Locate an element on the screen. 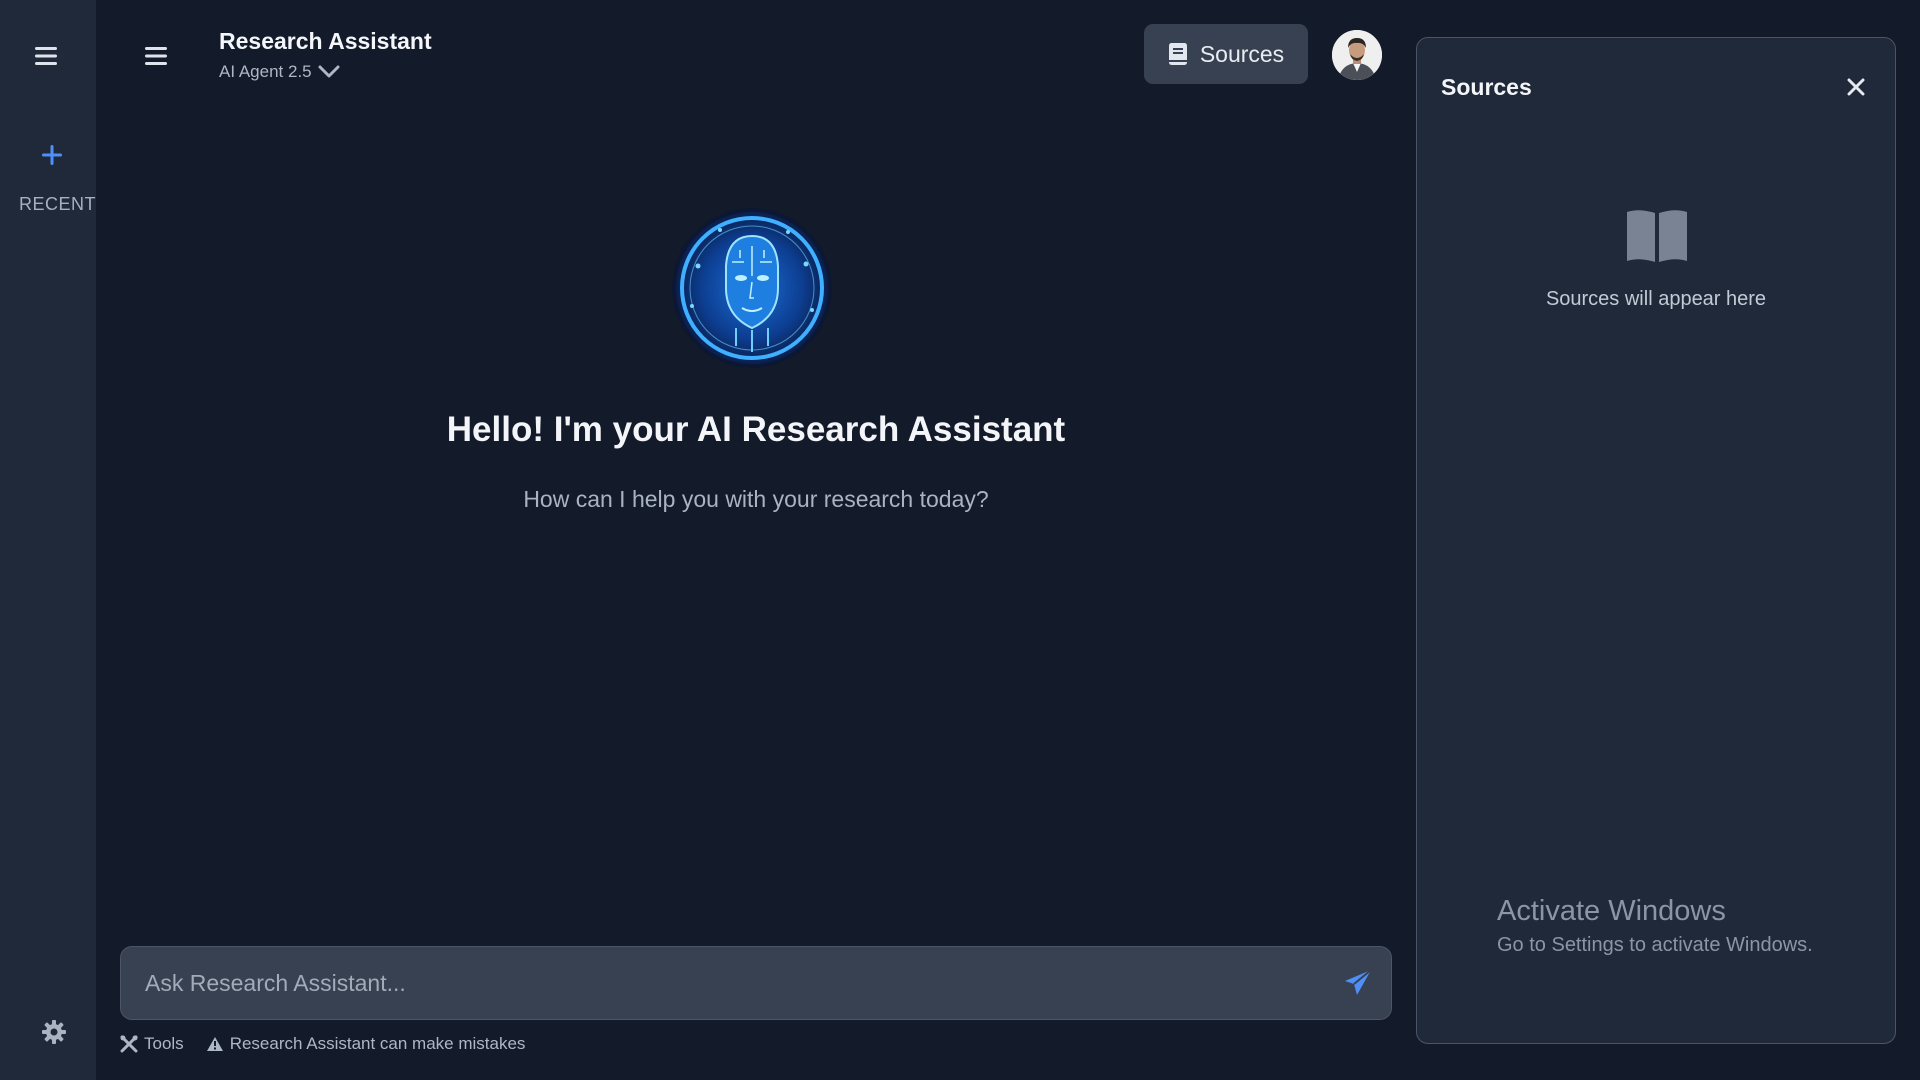 The height and width of the screenshot is (1080, 1920). rail-menu-button is located at coordinates (46, 56).